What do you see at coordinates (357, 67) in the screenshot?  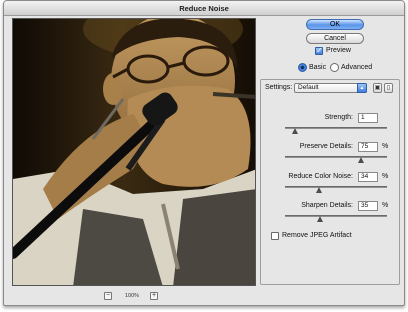 I see `advanced-label: Advanced` at bounding box center [357, 67].